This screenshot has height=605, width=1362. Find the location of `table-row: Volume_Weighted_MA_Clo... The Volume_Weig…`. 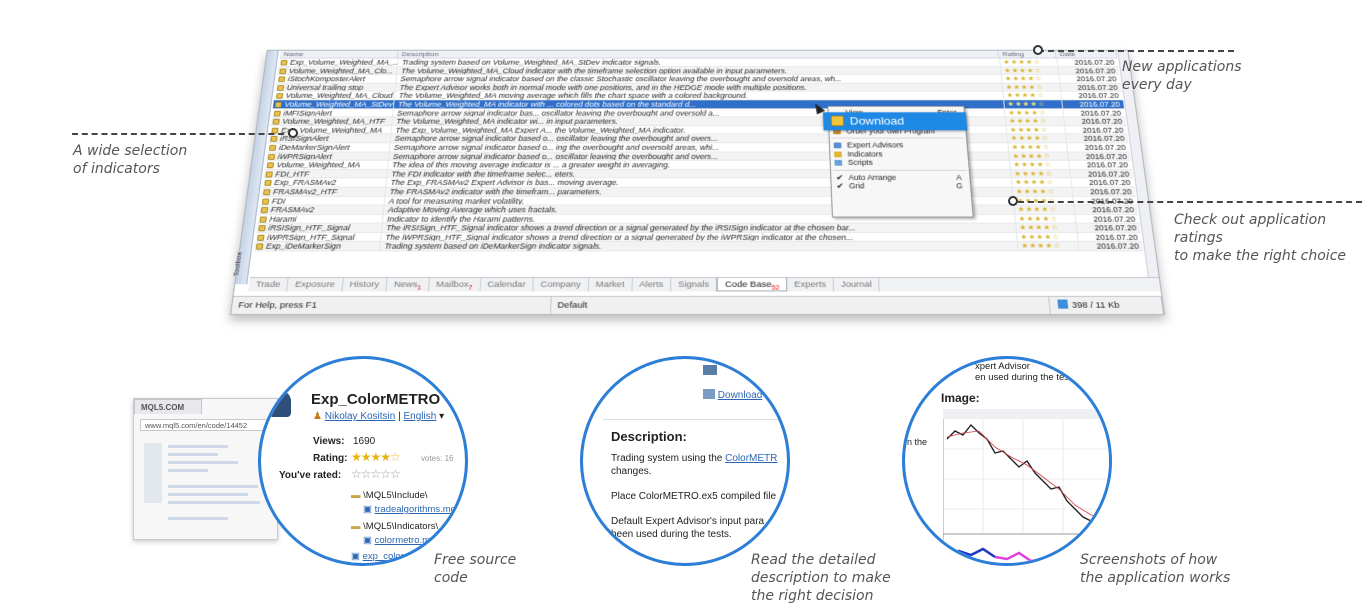

table-row: Volume_Weighted_MA_Clo... The Volume_Weig… is located at coordinates (698, 71).